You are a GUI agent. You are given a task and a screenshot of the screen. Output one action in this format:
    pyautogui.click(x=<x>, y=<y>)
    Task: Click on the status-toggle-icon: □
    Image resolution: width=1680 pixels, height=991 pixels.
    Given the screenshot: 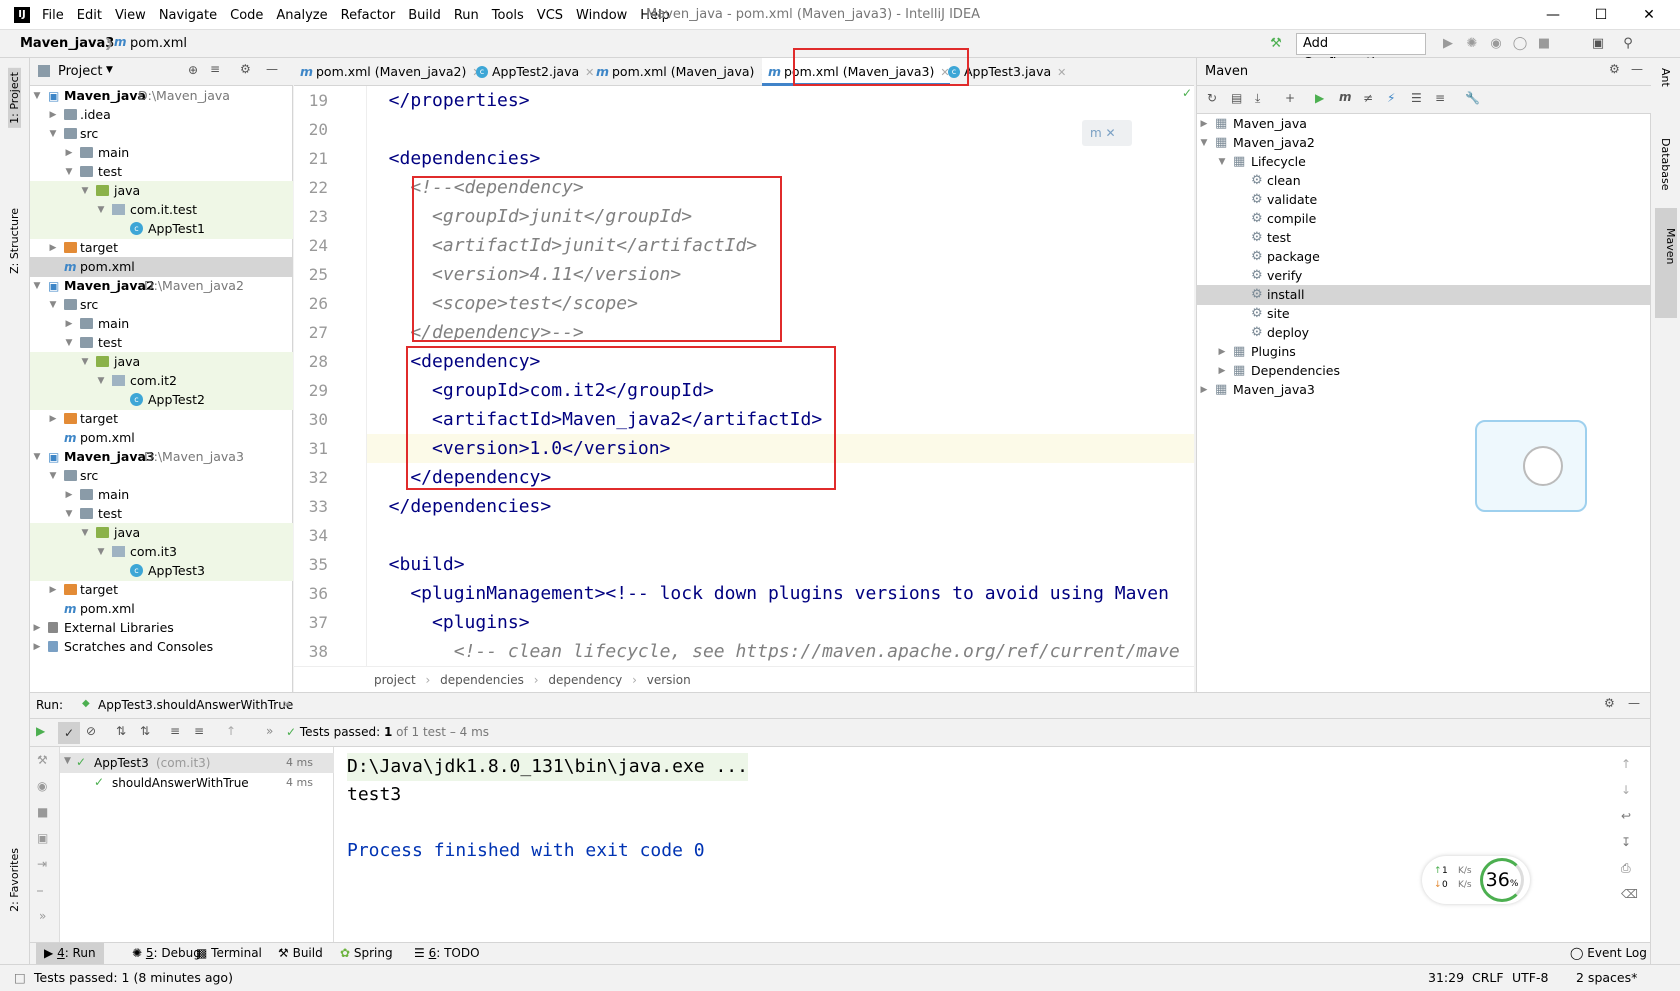 What is the action you would take?
    pyautogui.click(x=20, y=977)
    